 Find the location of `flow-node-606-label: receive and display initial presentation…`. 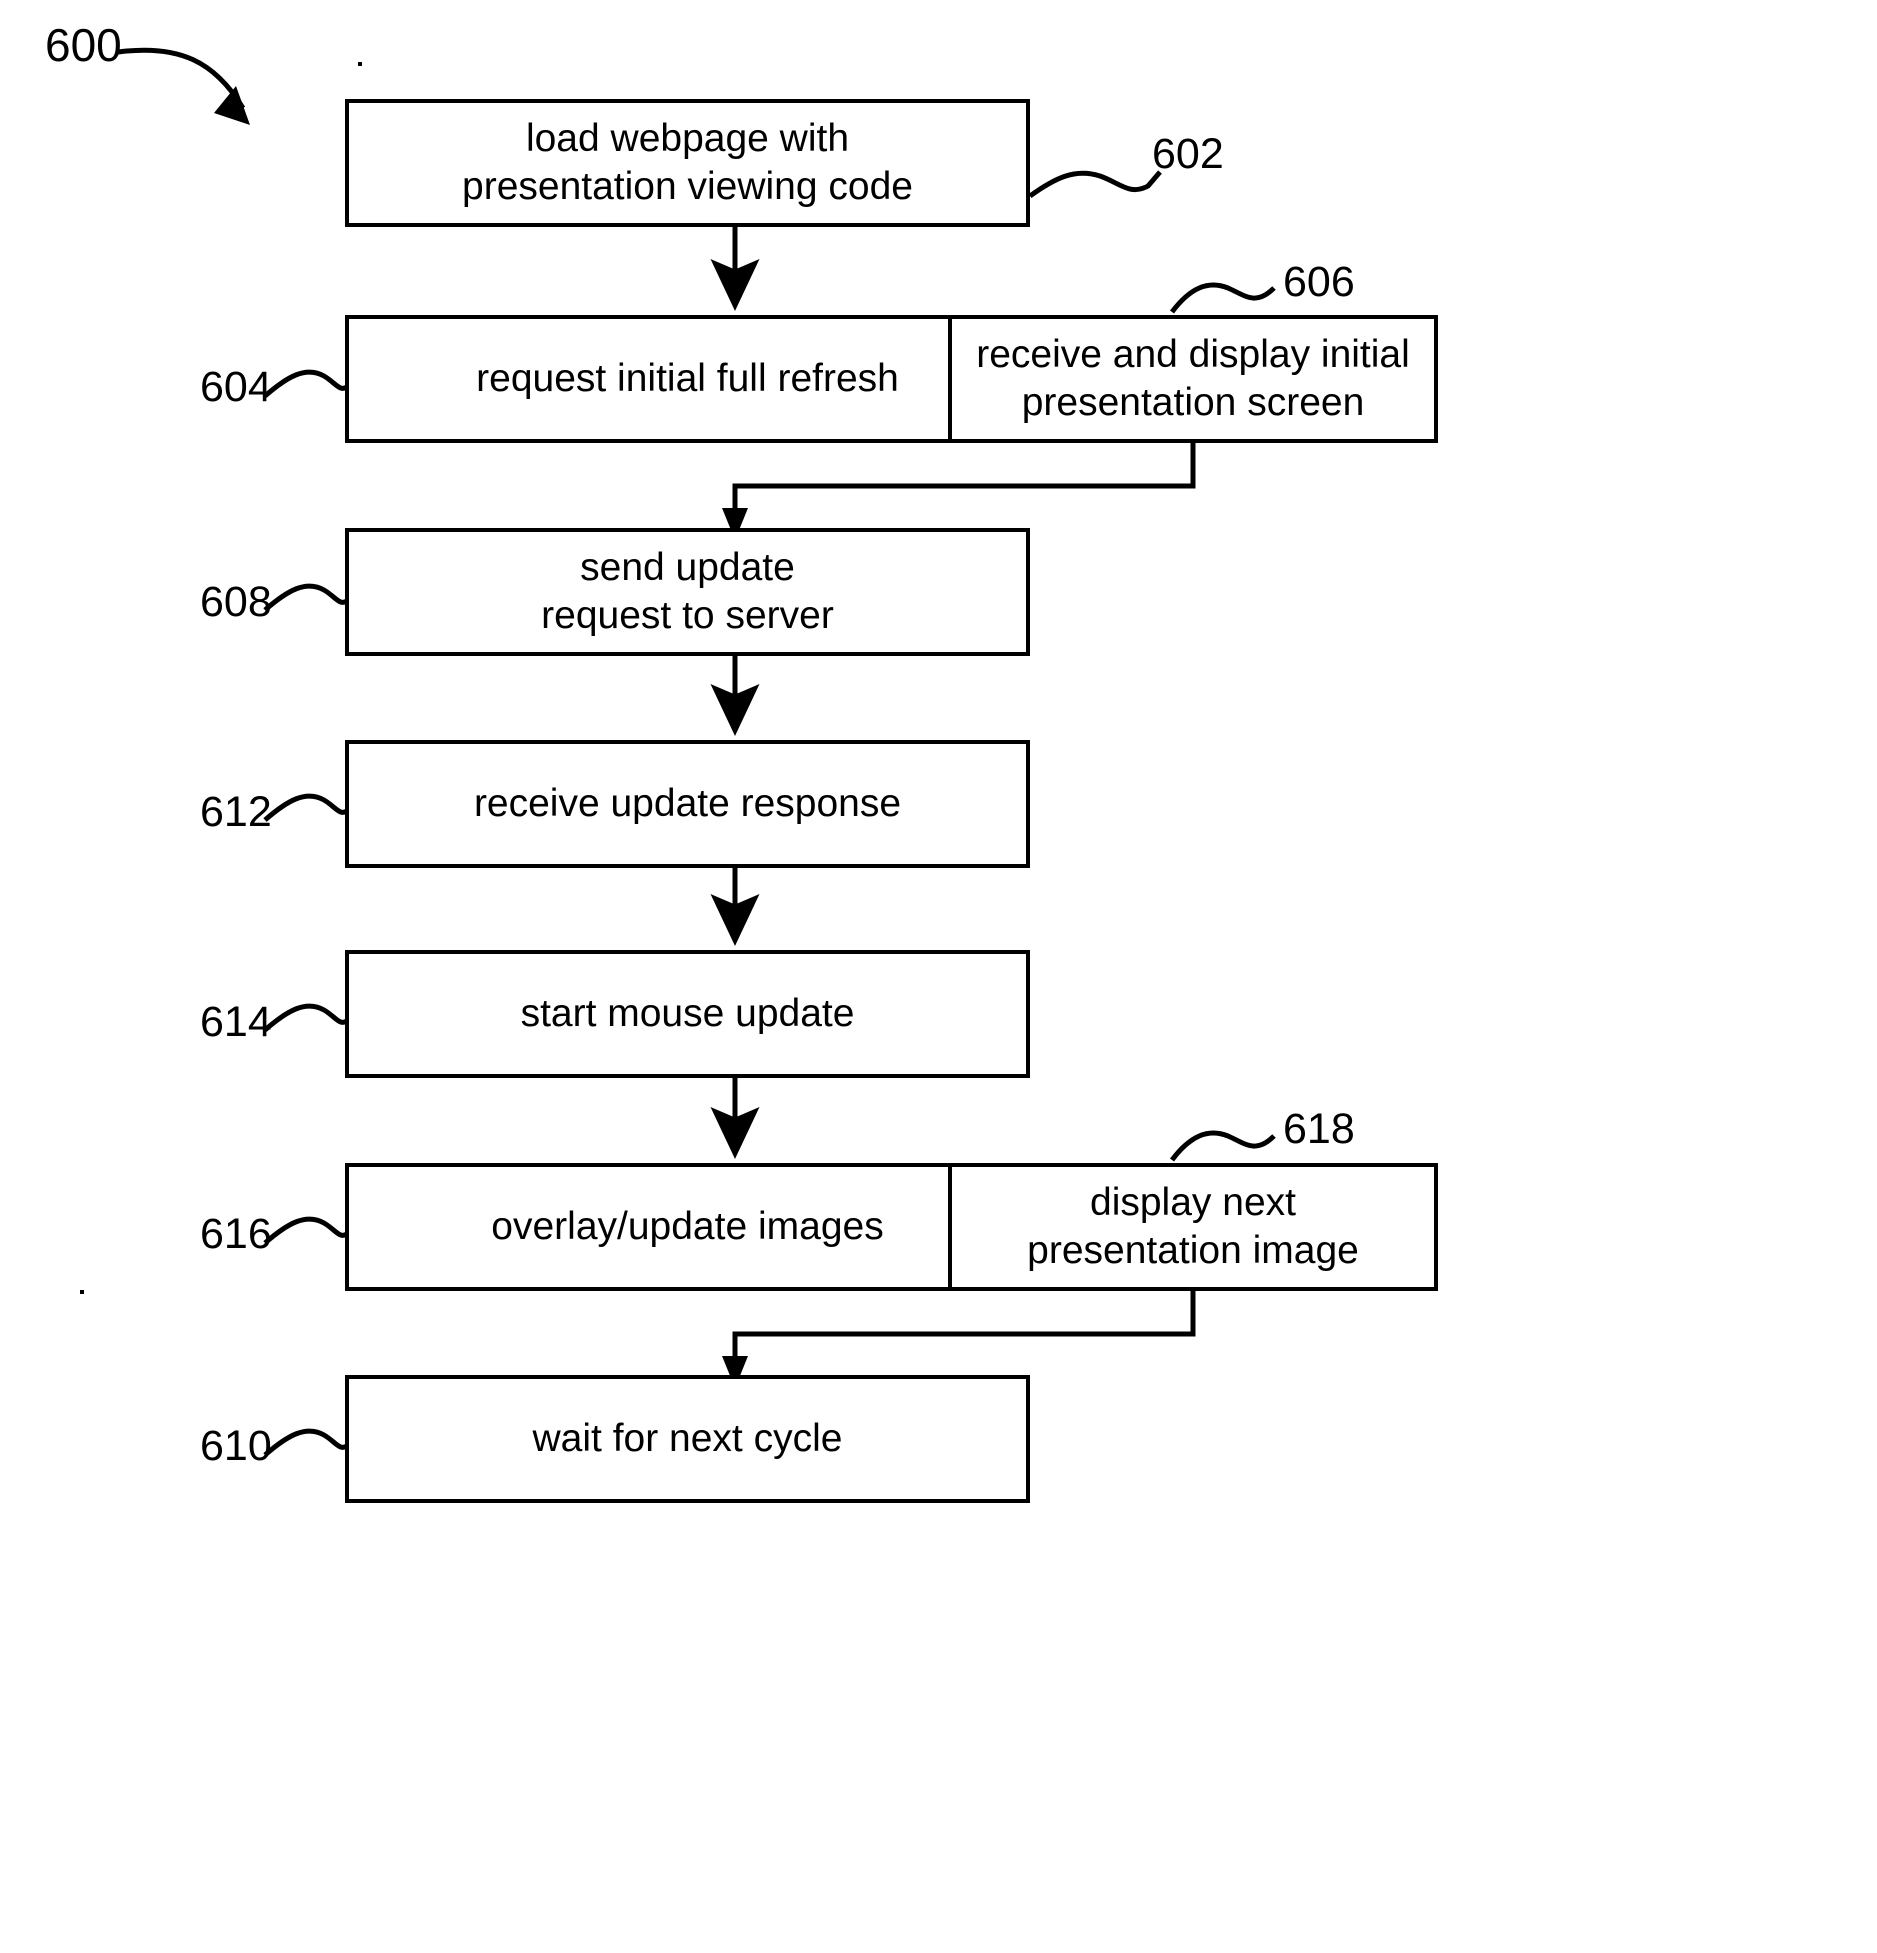

flow-node-606-label: receive and display initial presentation… is located at coordinates (1193, 378).